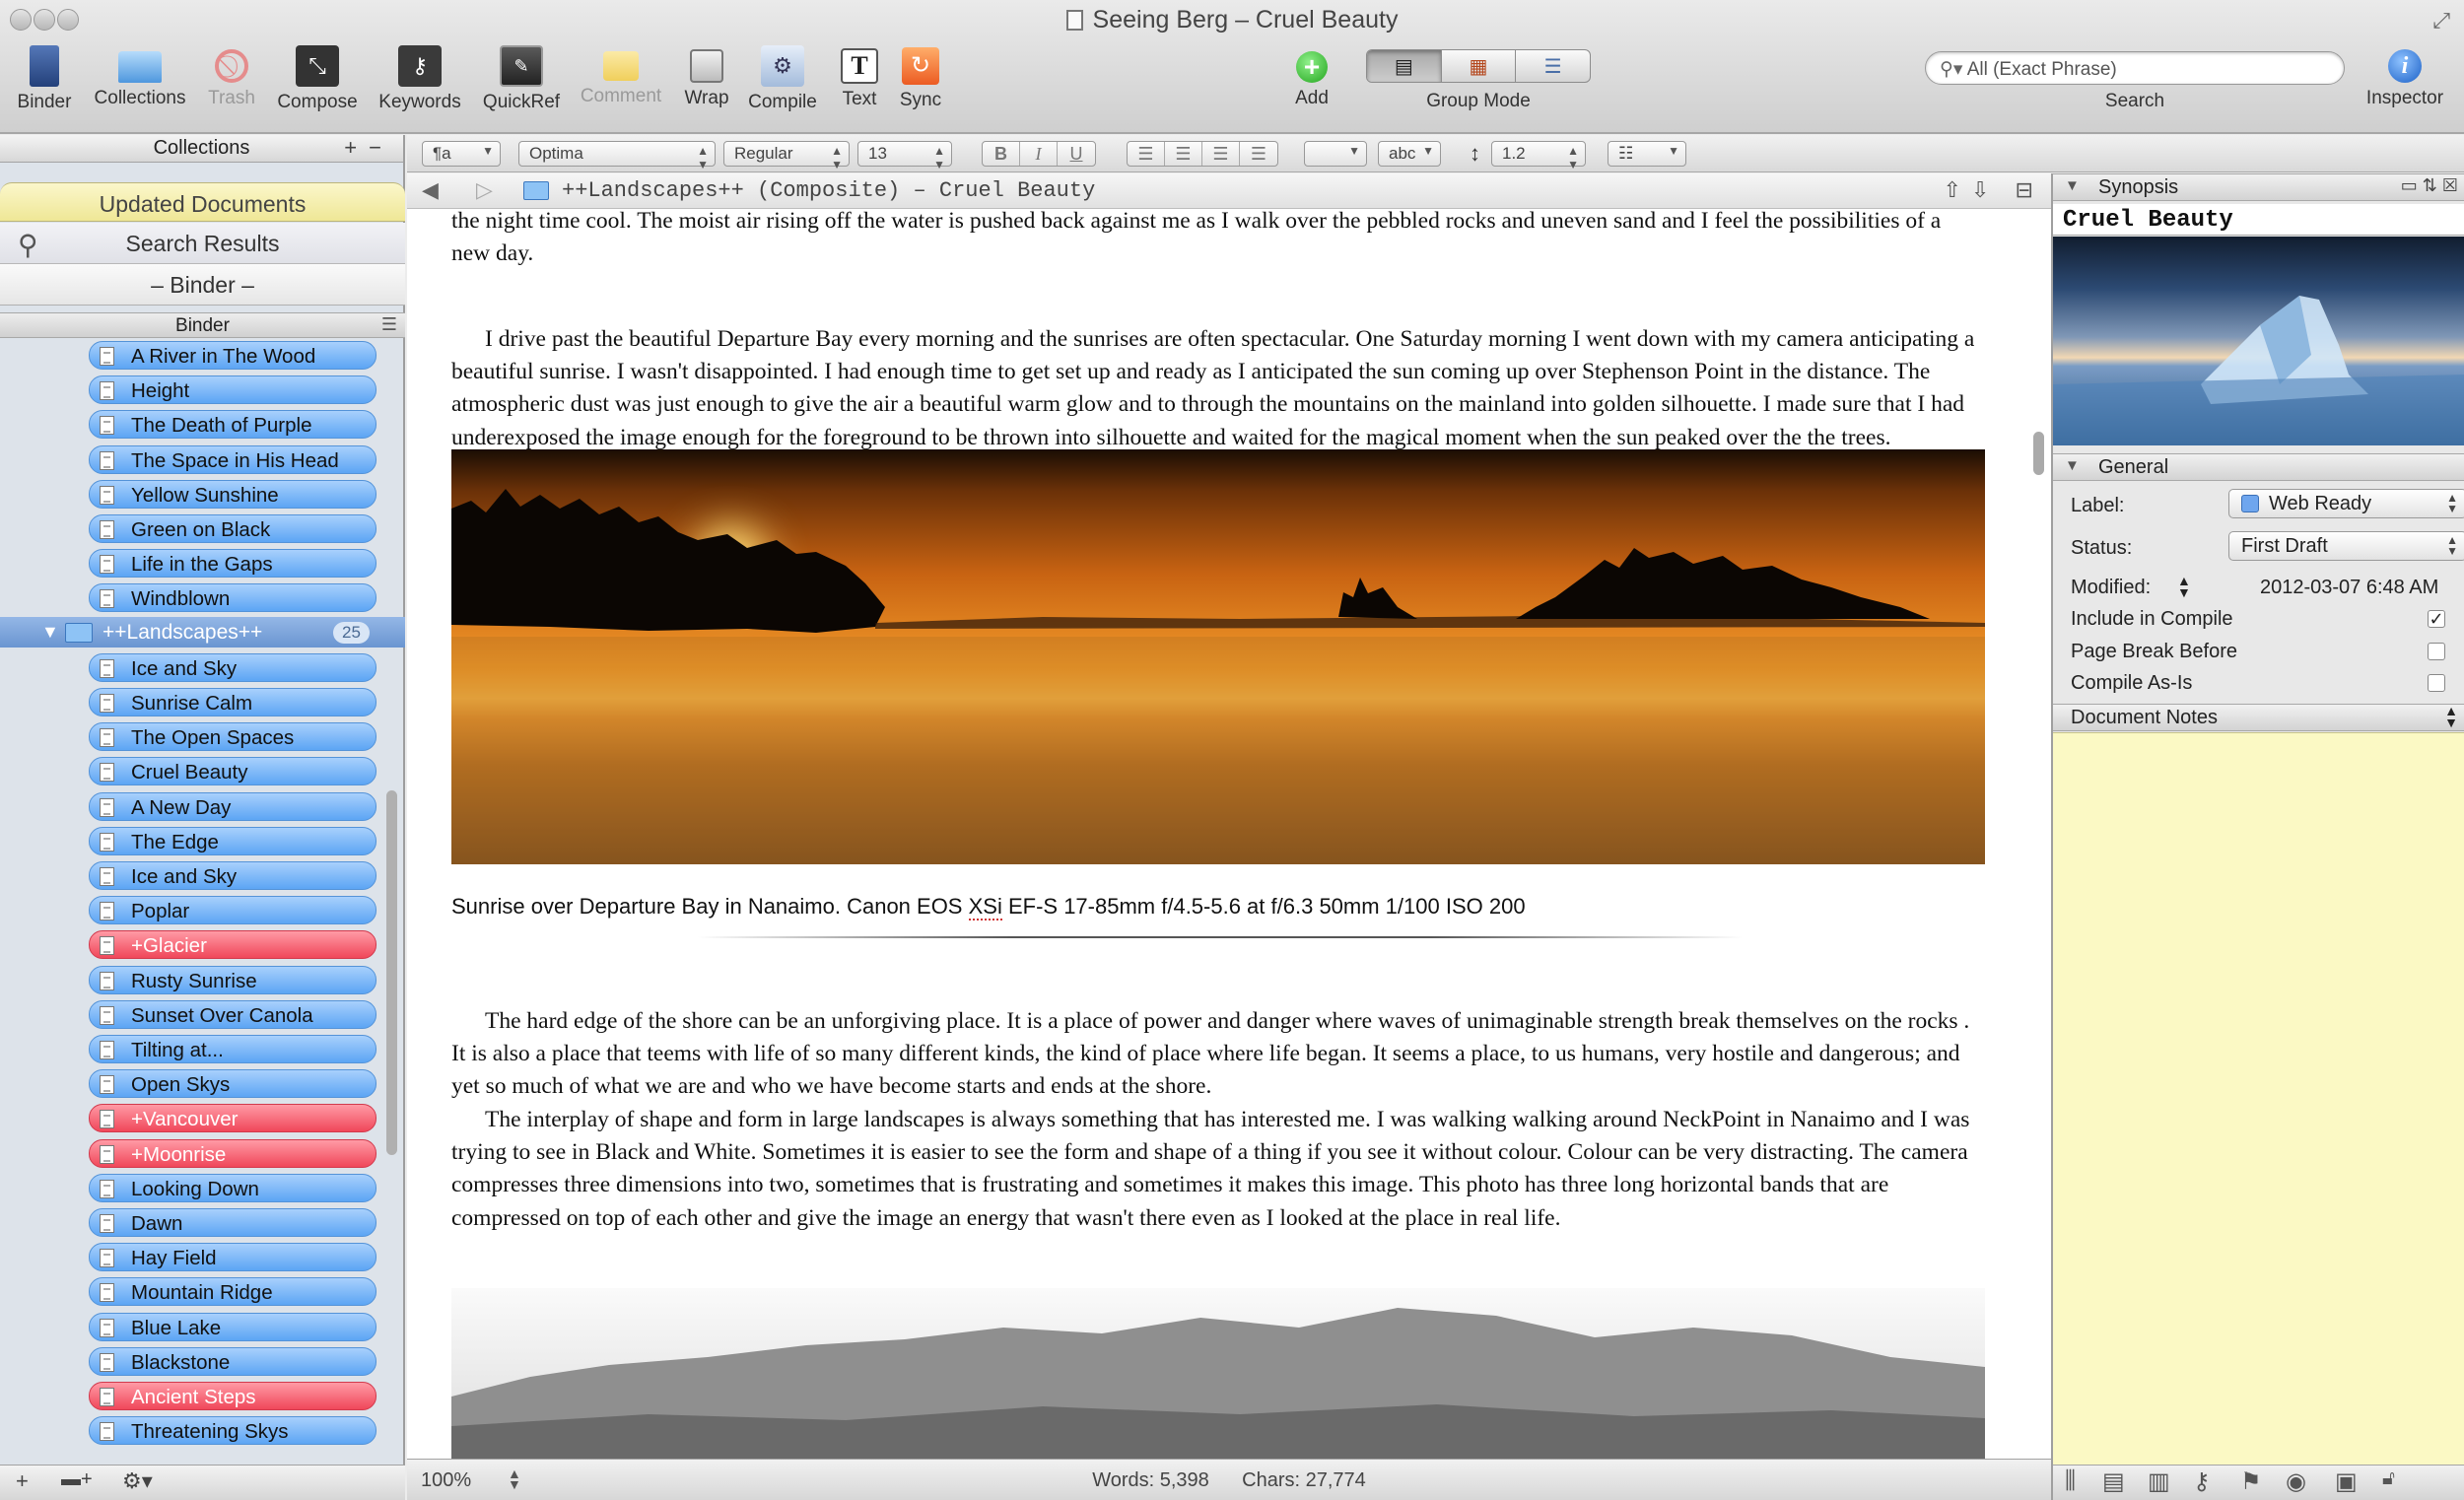 The height and width of the screenshot is (1500, 2464). I want to click on binder-item: The Space in His Head, so click(232, 459).